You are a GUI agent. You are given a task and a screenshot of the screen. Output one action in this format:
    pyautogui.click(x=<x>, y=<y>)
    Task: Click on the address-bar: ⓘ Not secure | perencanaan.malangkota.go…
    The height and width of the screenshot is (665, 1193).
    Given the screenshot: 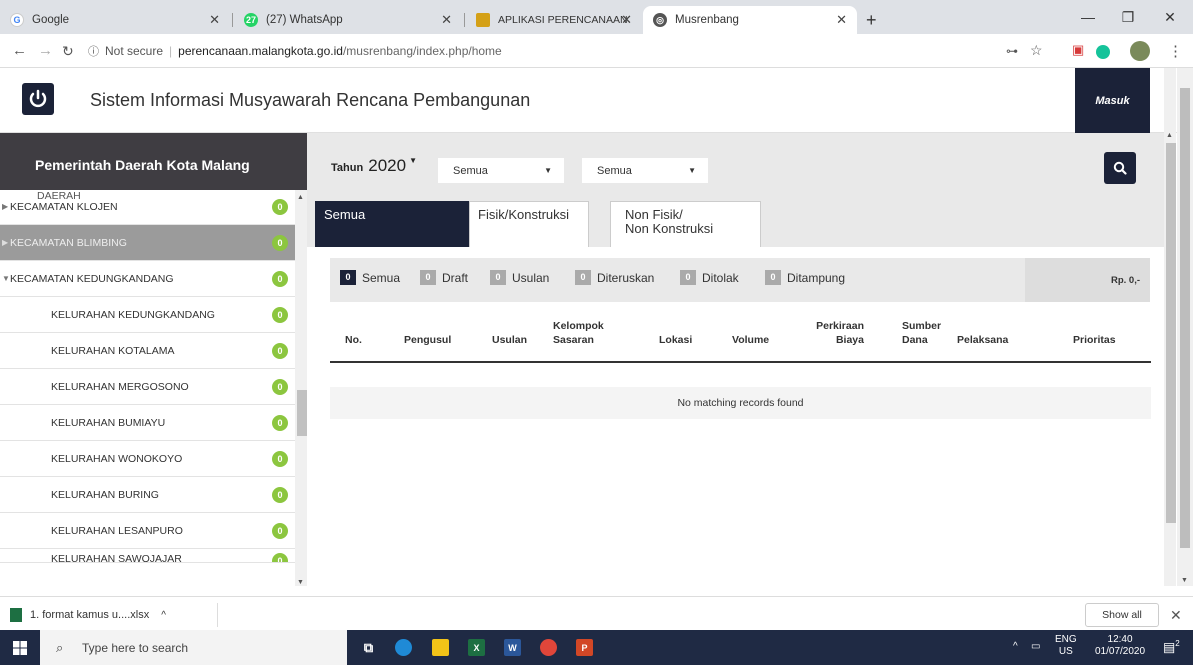 What is the action you would take?
    pyautogui.click(x=565, y=51)
    